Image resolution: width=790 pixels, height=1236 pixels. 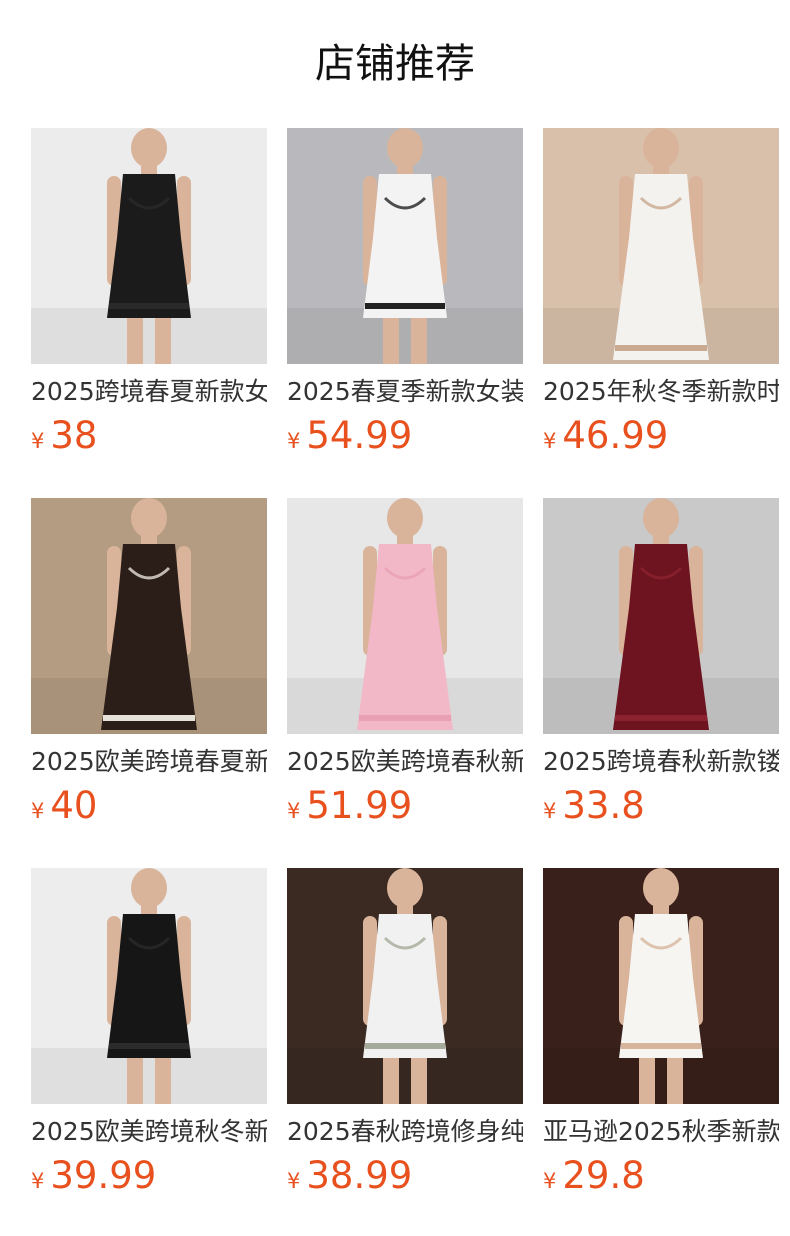 What do you see at coordinates (661, 392) in the screenshot?
I see `product-title: 2025年秋冬季新款时` at bounding box center [661, 392].